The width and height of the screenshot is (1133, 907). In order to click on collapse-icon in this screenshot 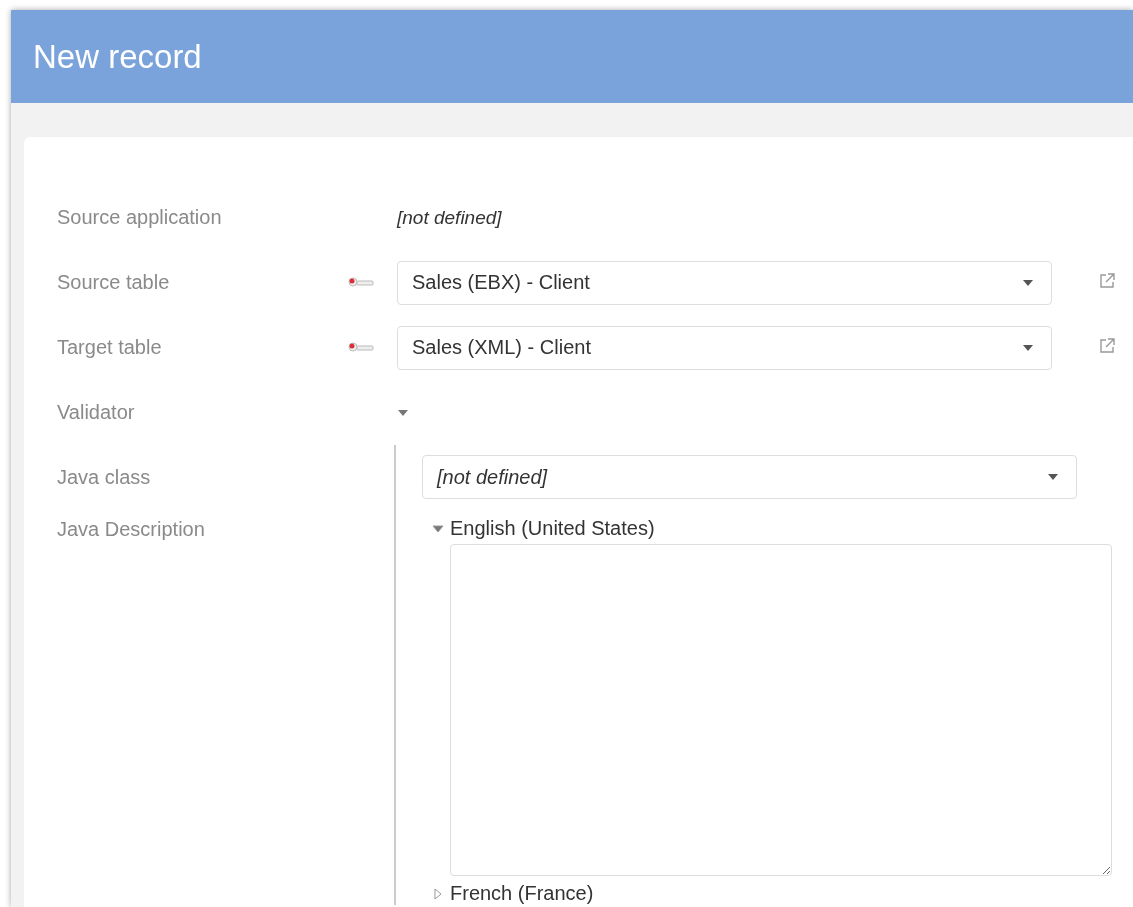, I will do `click(438, 528)`.